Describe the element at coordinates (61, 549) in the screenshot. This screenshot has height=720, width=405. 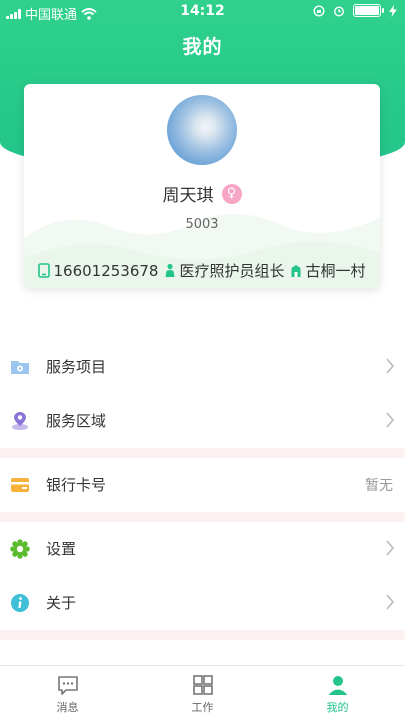
I see `menu-item-label: 设置` at that location.